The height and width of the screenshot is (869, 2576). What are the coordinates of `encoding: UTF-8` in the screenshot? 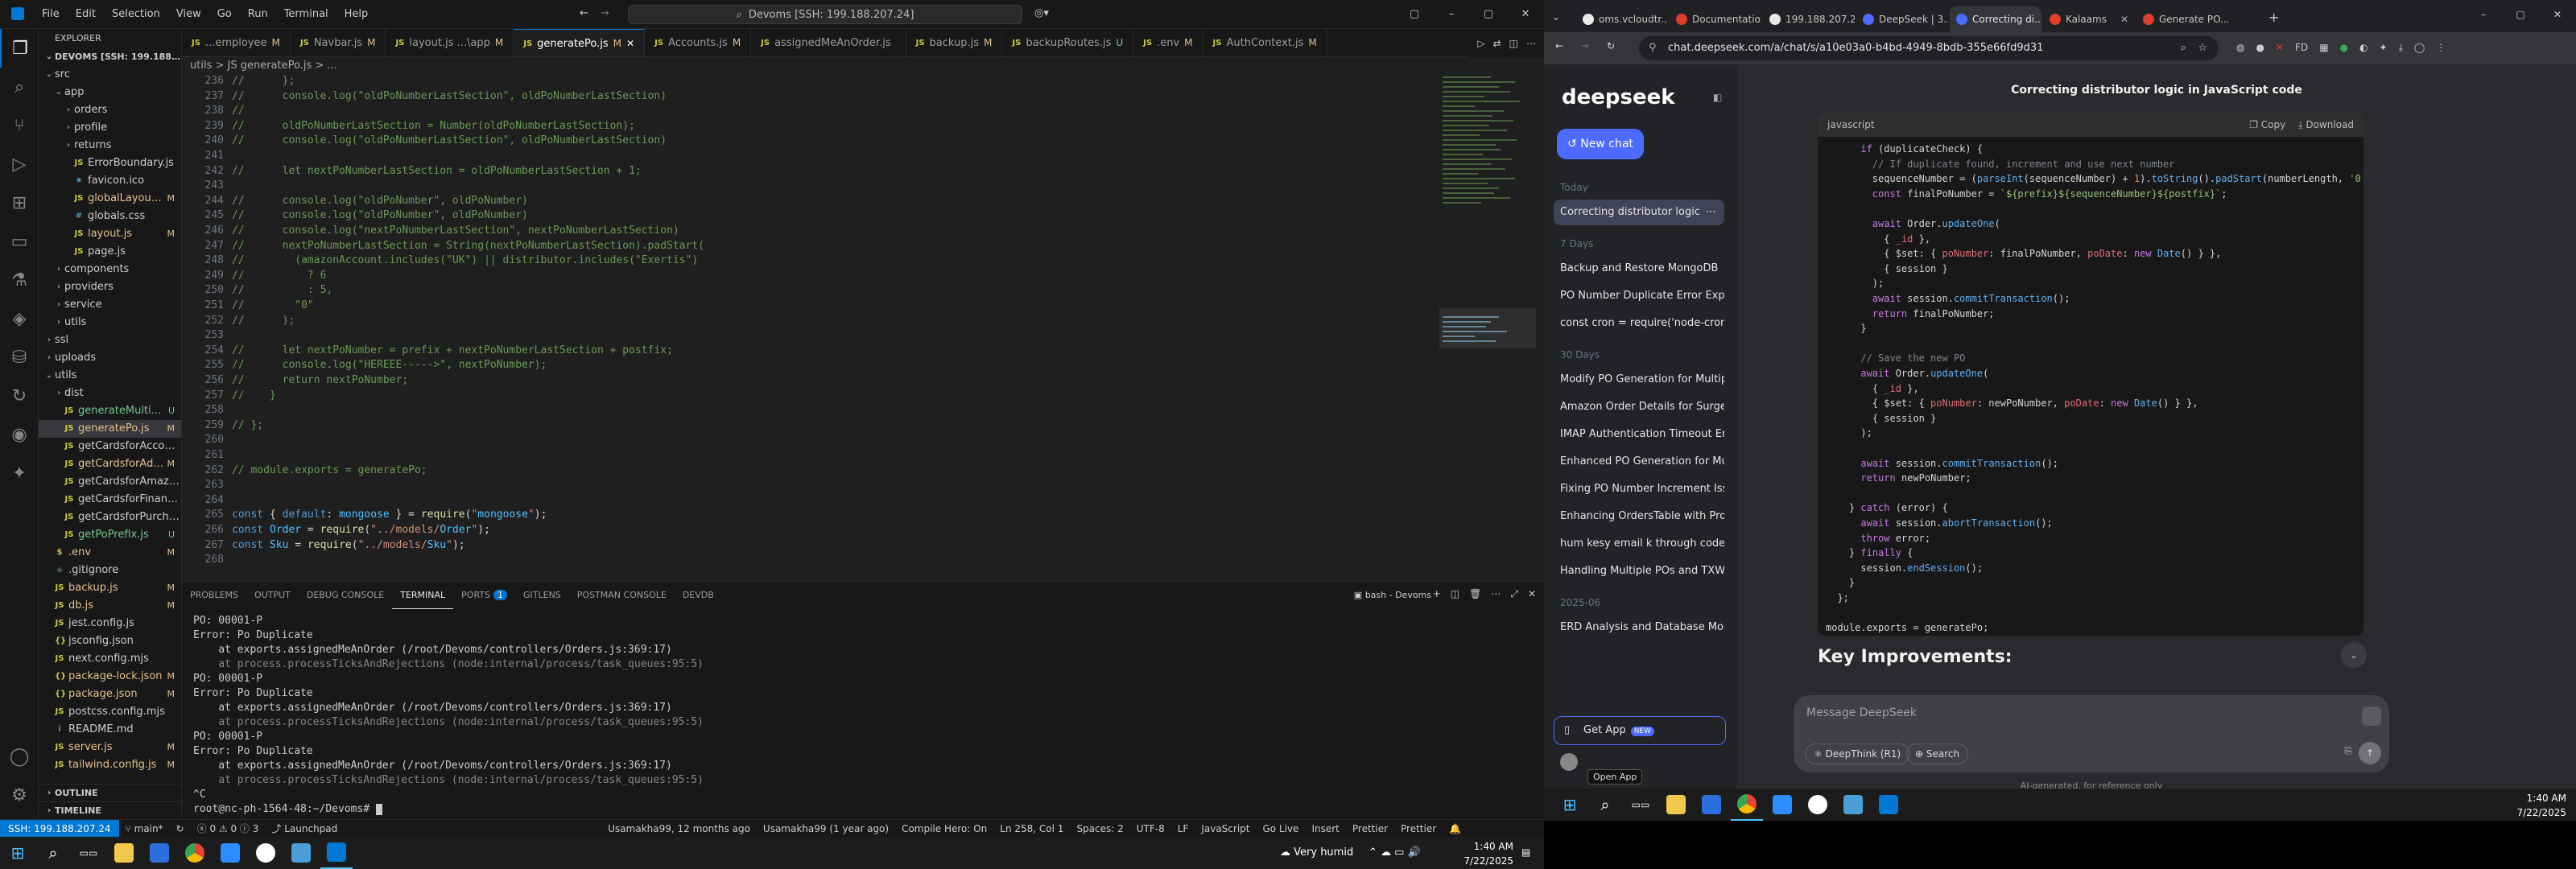 It's located at (1150, 828).